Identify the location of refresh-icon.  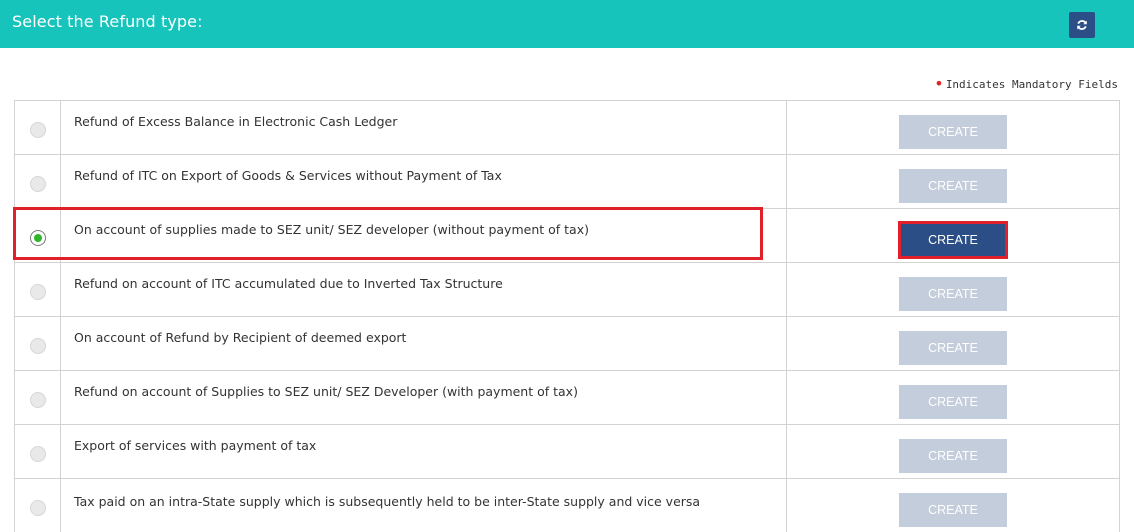
(1082, 25).